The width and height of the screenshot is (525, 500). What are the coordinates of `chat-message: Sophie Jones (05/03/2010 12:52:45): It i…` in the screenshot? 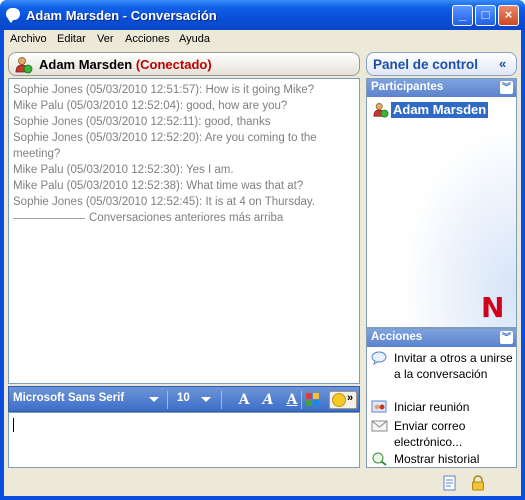 It's located at (164, 202).